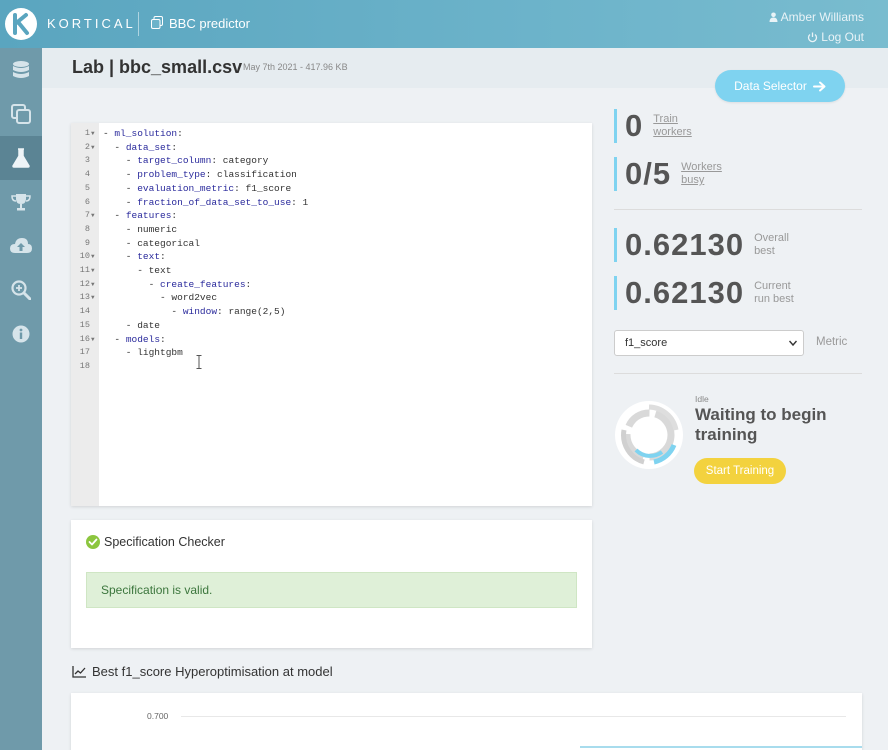 The width and height of the screenshot is (888, 750). I want to click on sidebar-item-info, so click(21, 334).